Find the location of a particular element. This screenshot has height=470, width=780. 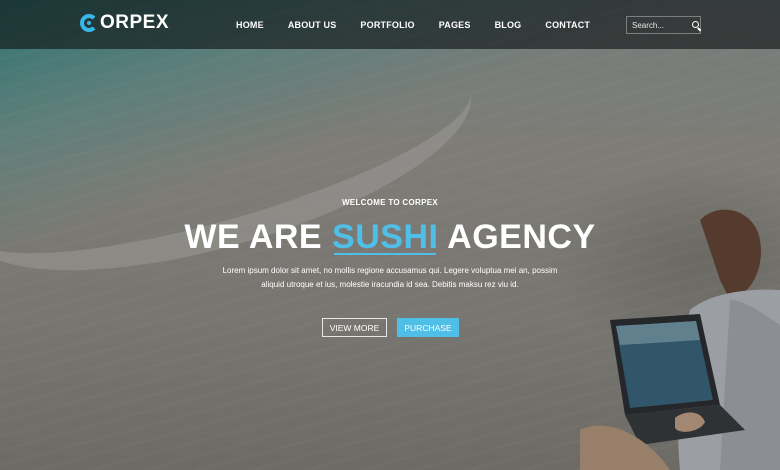

nav-about-us: ABOUT US is located at coordinates (312, 25).